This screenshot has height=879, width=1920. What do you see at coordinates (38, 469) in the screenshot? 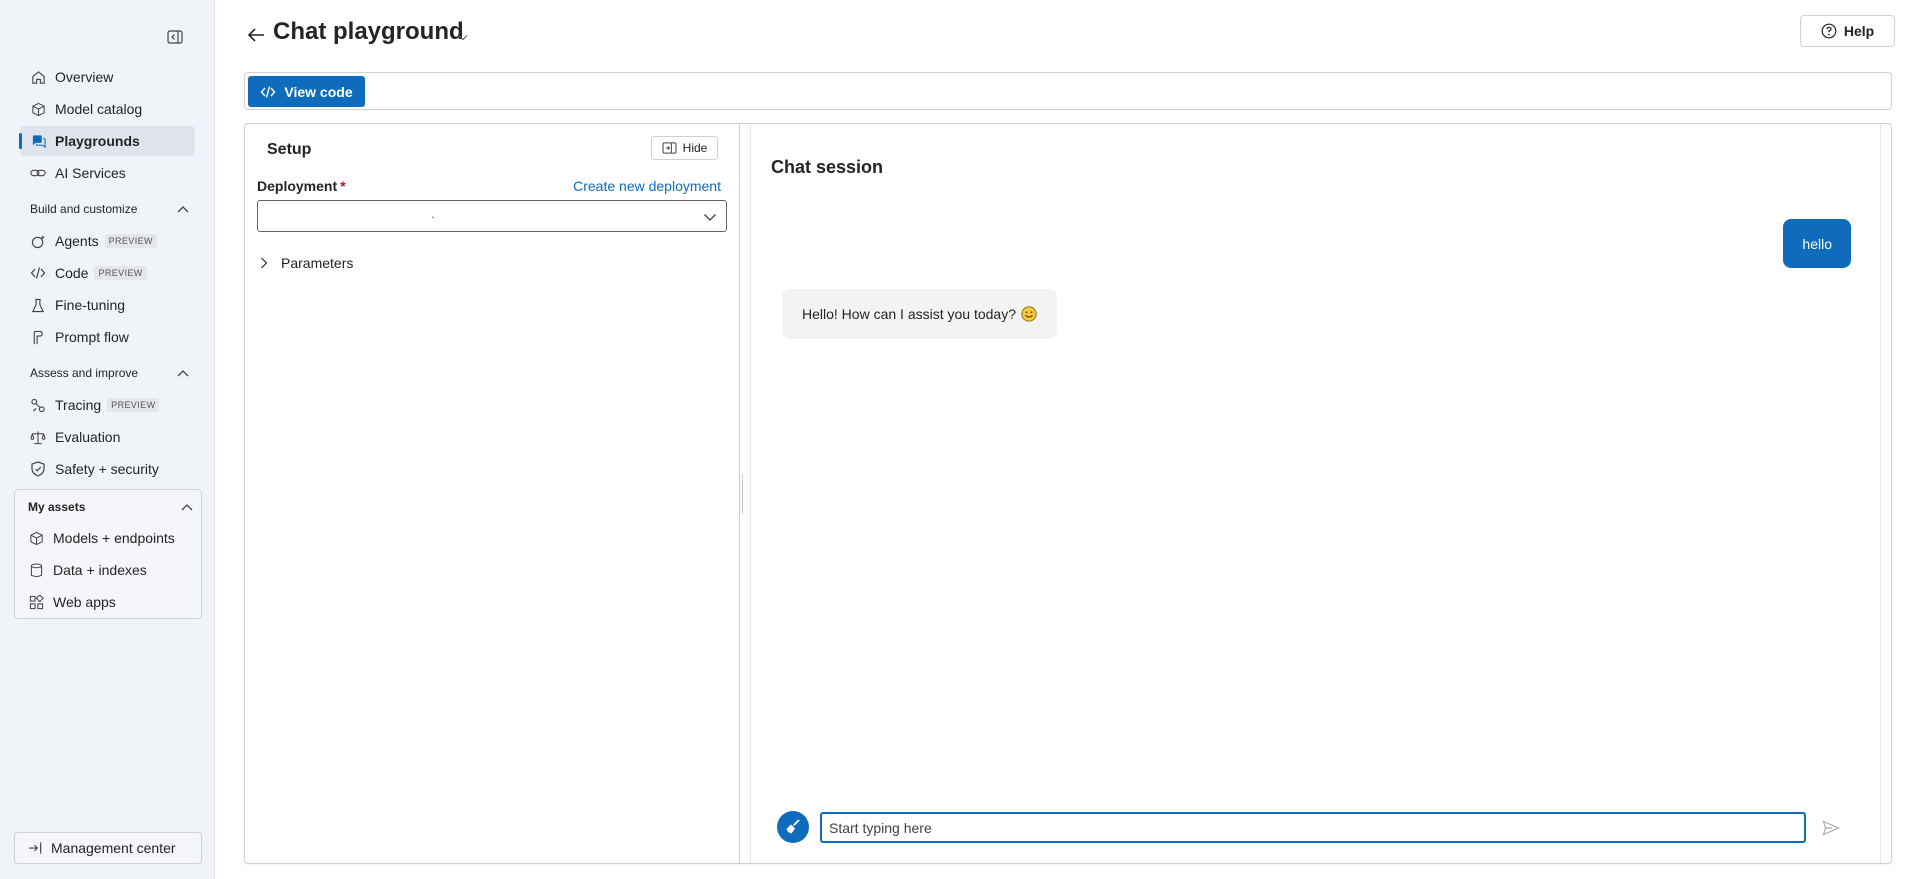
I see `shield-icon` at bounding box center [38, 469].